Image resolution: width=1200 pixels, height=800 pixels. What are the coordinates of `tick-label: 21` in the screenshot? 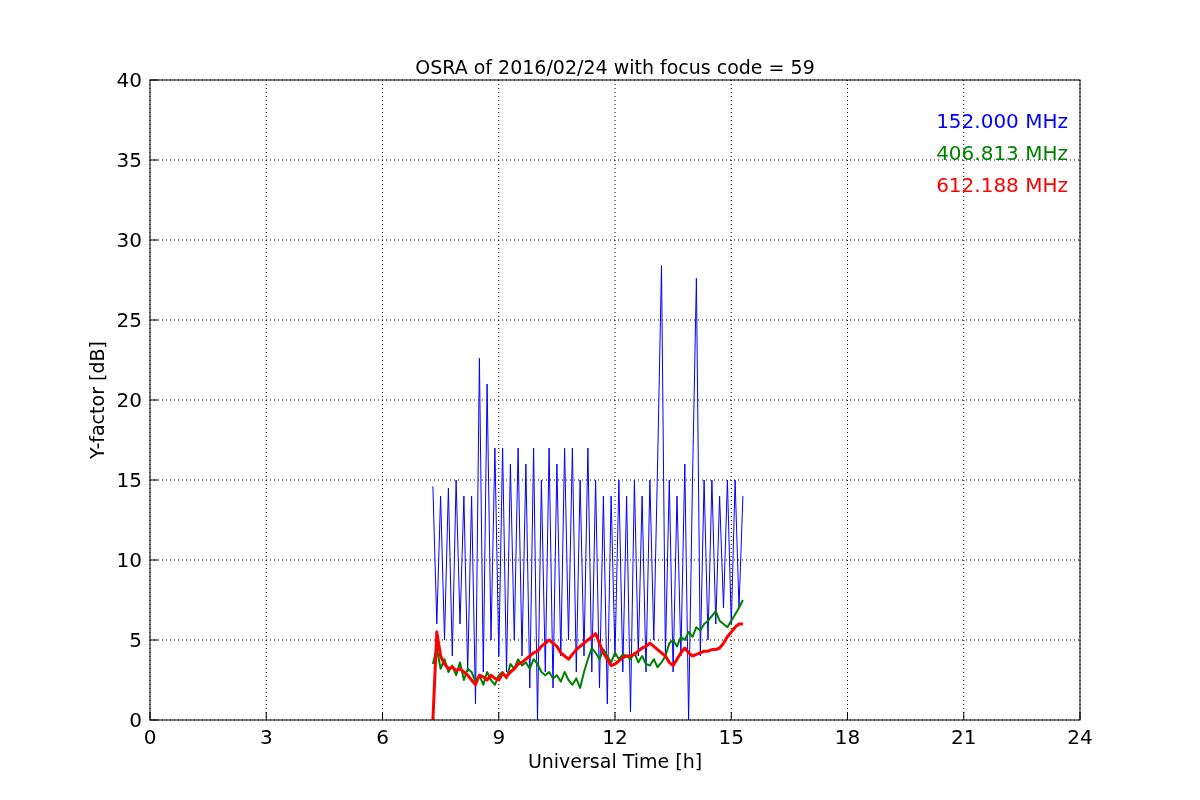 It's located at (964, 737).